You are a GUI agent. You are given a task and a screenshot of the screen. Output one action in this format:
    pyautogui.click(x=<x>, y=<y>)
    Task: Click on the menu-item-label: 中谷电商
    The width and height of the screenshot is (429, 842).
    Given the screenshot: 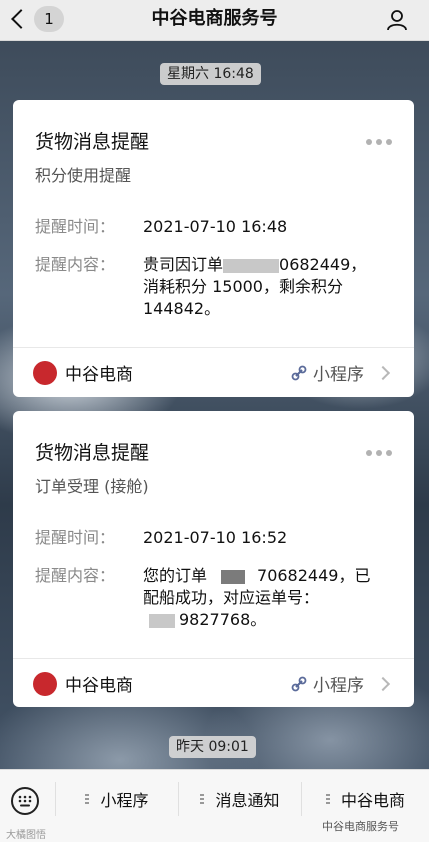 What is the action you would take?
    pyautogui.click(x=372, y=800)
    